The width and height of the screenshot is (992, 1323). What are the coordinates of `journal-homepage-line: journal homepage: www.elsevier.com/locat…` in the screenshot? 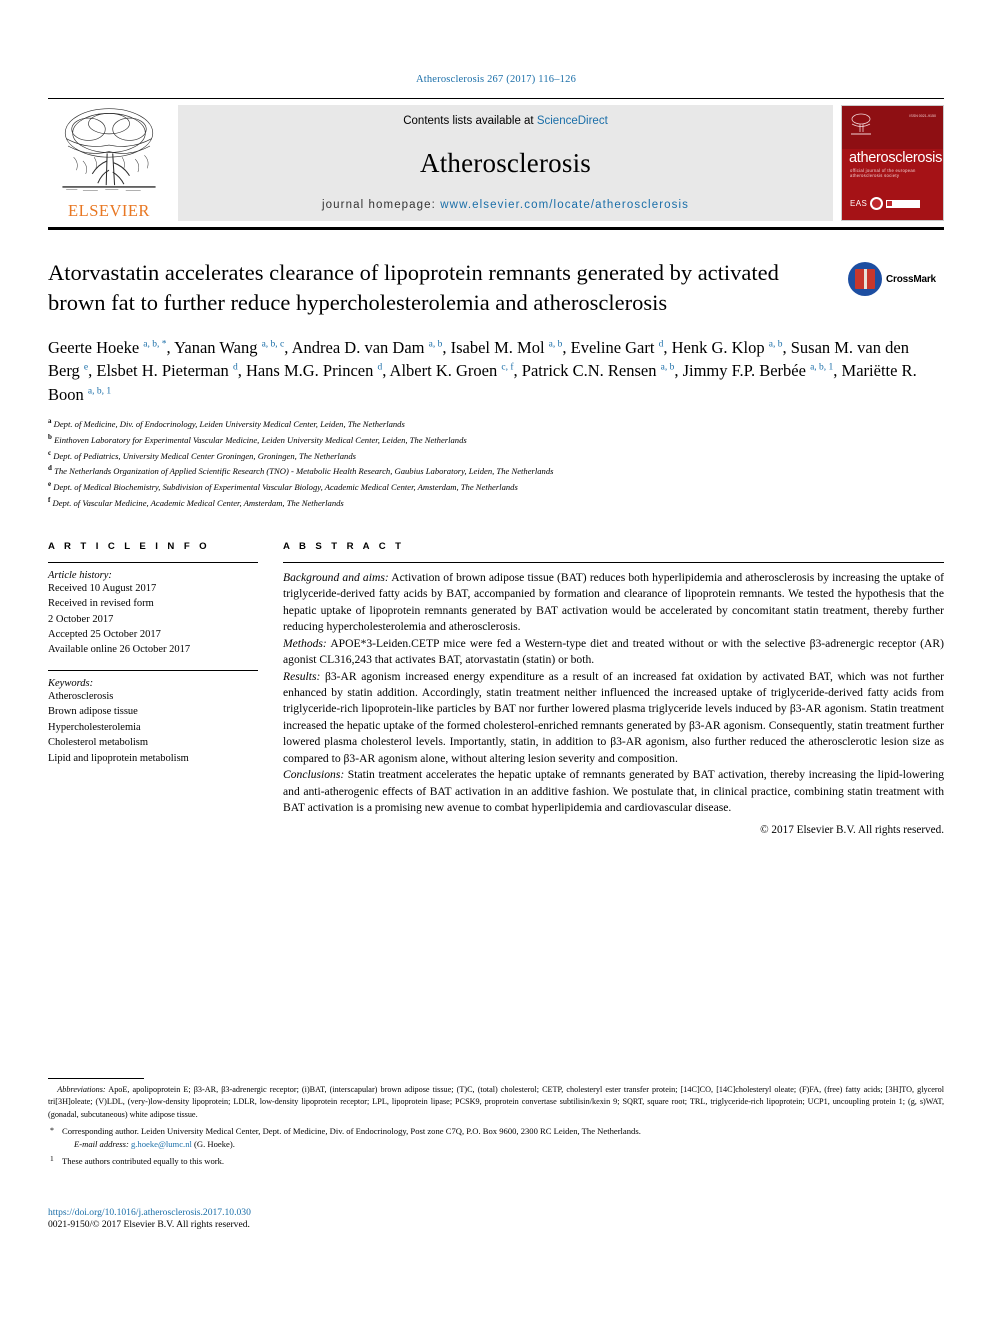 It's located at (505, 205).